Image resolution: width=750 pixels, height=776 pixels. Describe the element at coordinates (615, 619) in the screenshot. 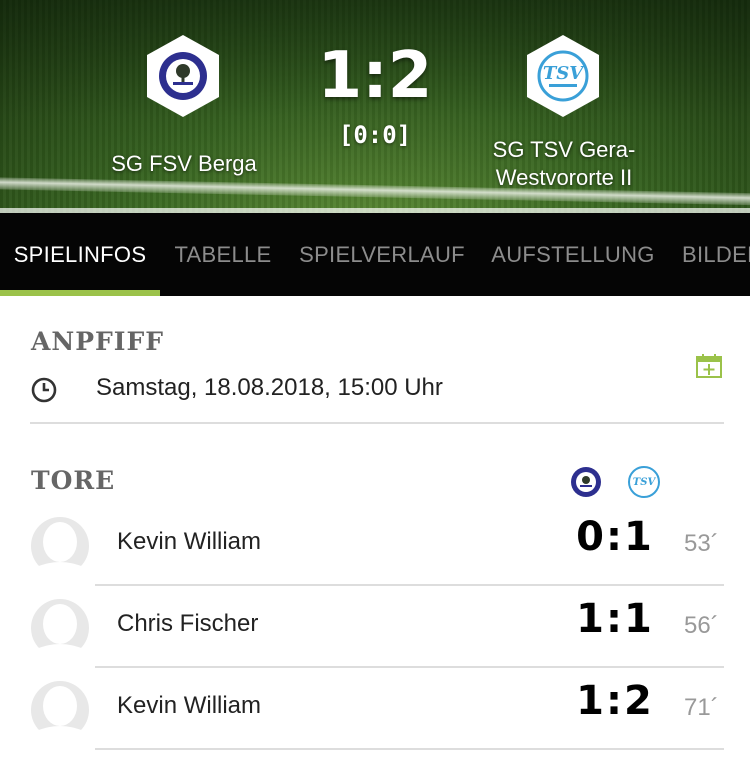

I see `goal-score: 1:1` at that location.